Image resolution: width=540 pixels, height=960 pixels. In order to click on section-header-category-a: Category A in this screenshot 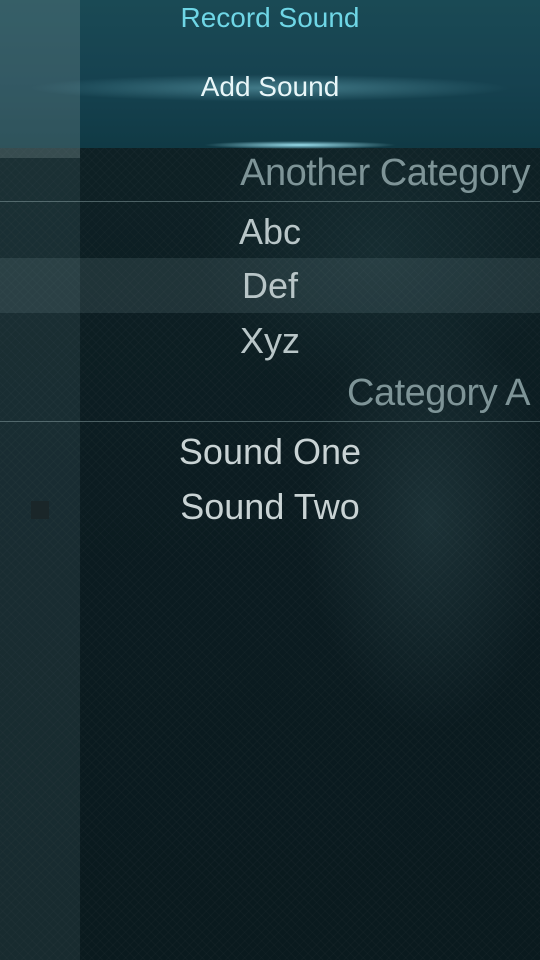, I will do `click(439, 393)`.